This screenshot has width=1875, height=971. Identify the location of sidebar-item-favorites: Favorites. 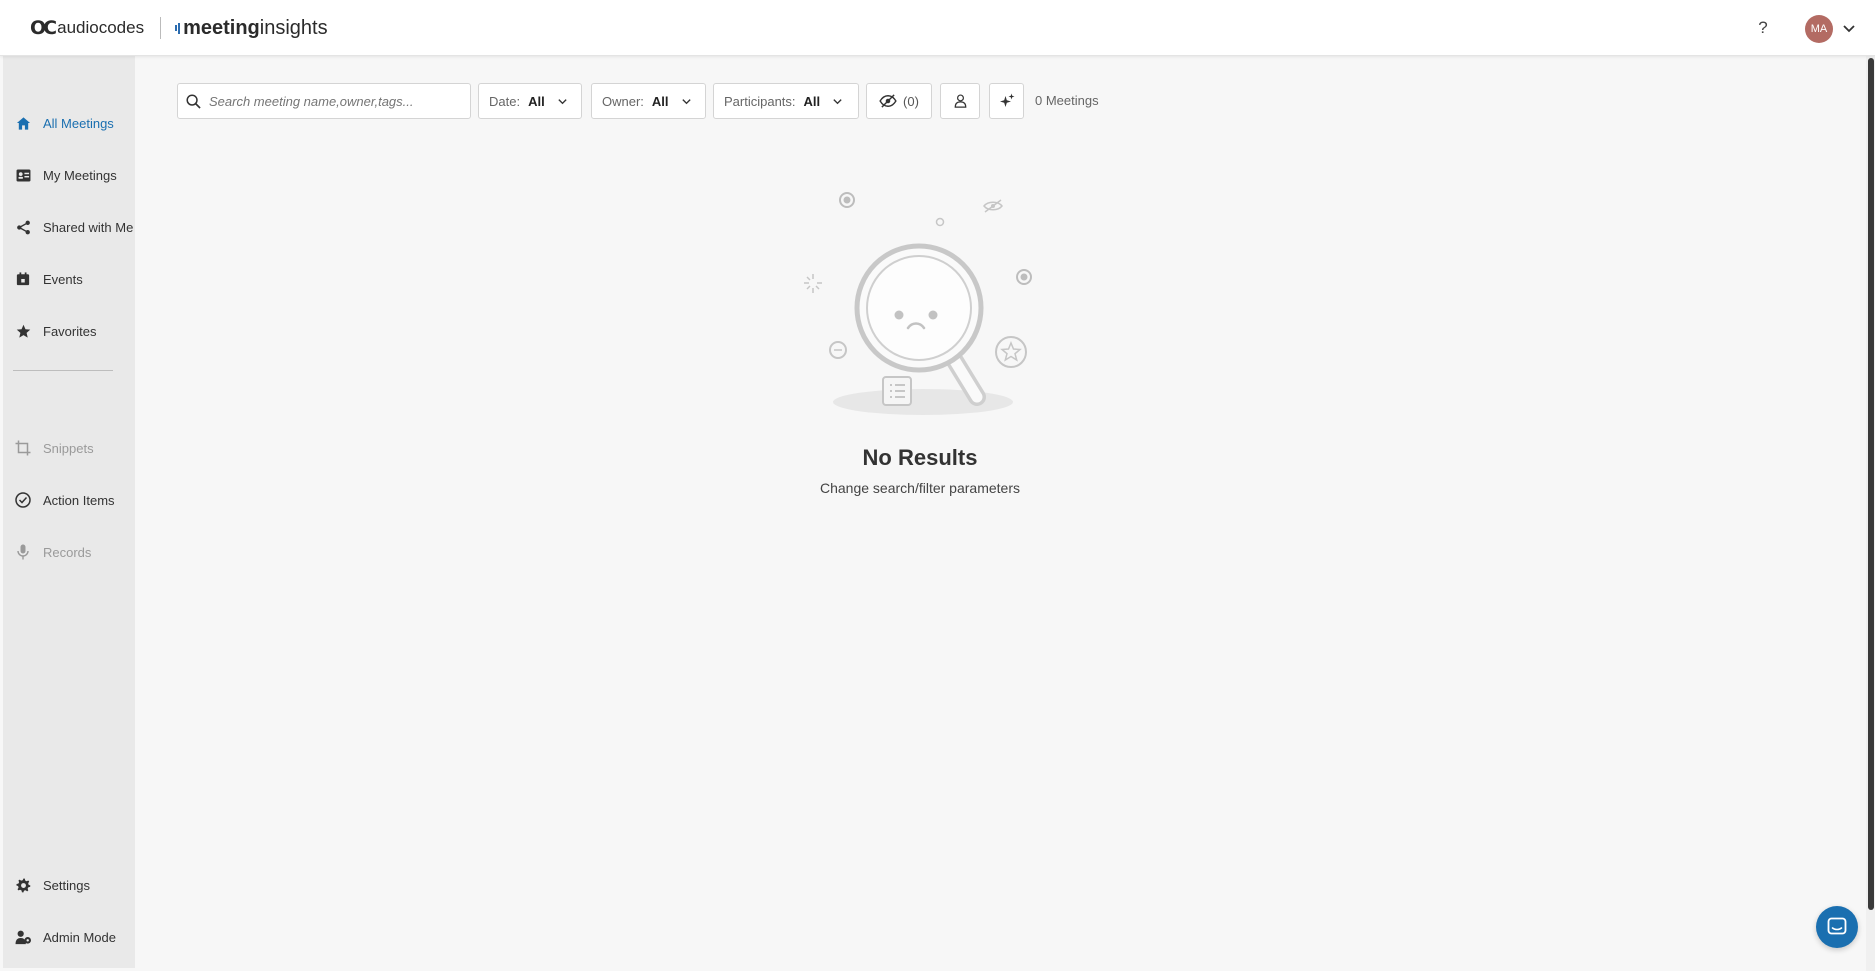
(69, 331).